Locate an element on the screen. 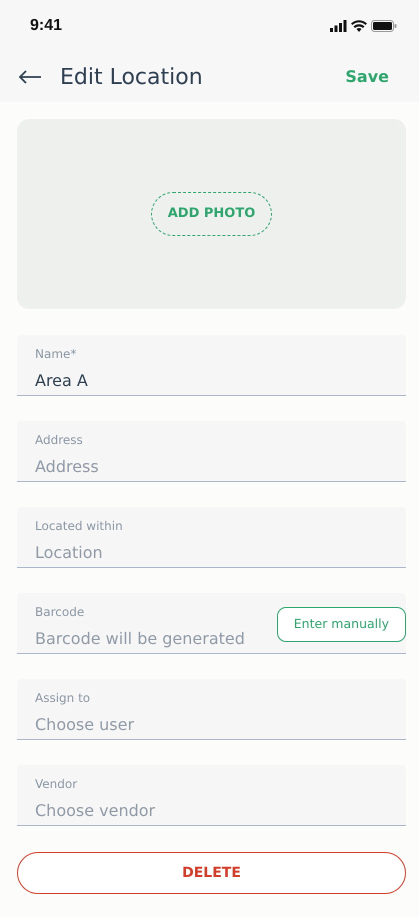  wifi-icon is located at coordinates (359, 26).